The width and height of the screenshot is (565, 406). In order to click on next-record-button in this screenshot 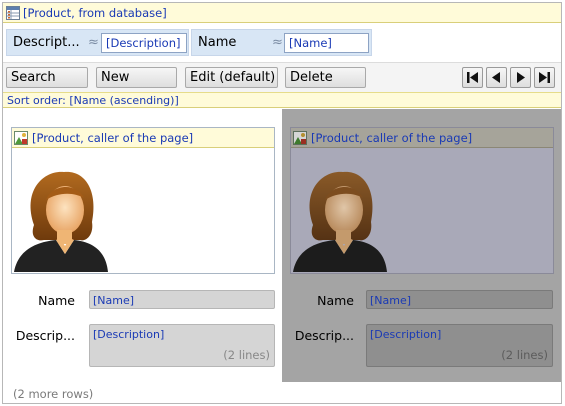, I will do `click(520, 77)`.